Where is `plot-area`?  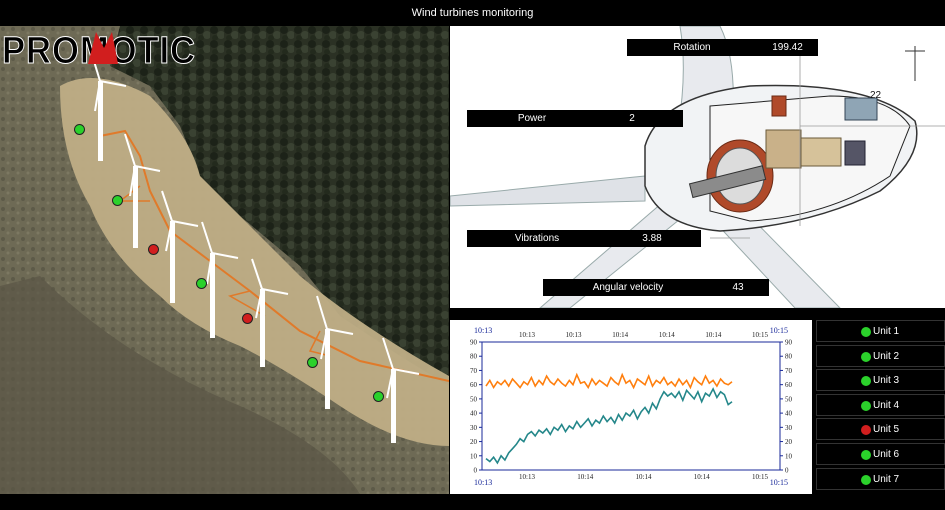 plot-area is located at coordinates (631, 406).